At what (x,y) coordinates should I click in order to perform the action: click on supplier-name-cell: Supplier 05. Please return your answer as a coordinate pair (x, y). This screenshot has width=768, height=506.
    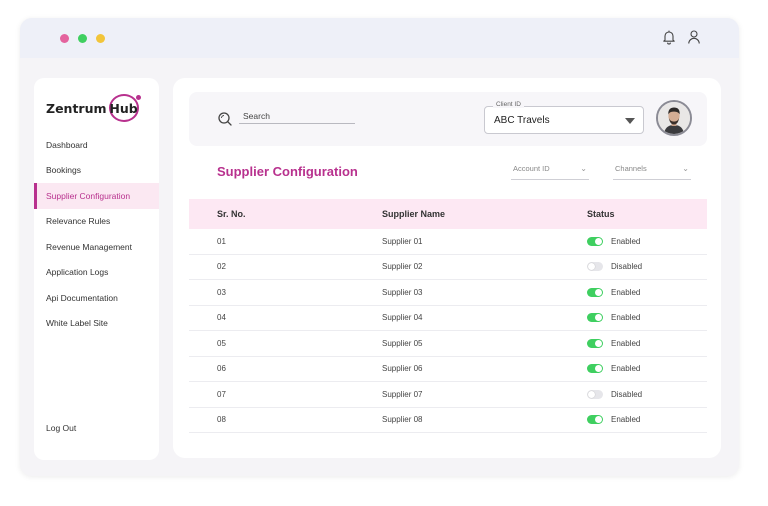
    Looking at the image, I should click on (402, 343).